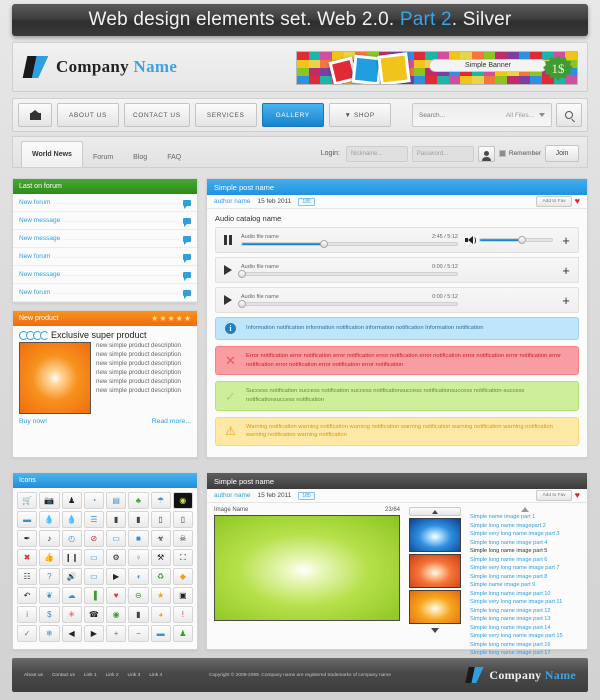  What do you see at coordinates (160, 595) in the screenshot?
I see `star-icon: ★` at bounding box center [160, 595].